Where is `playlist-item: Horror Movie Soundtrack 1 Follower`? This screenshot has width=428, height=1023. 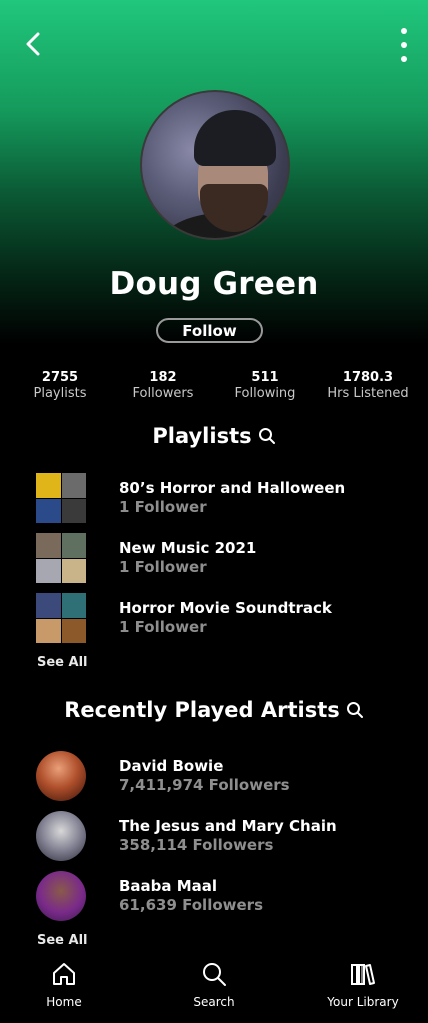
playlist-item: Horror Movie Soundtrack 1 Follower is located at coordinates (216, 618).